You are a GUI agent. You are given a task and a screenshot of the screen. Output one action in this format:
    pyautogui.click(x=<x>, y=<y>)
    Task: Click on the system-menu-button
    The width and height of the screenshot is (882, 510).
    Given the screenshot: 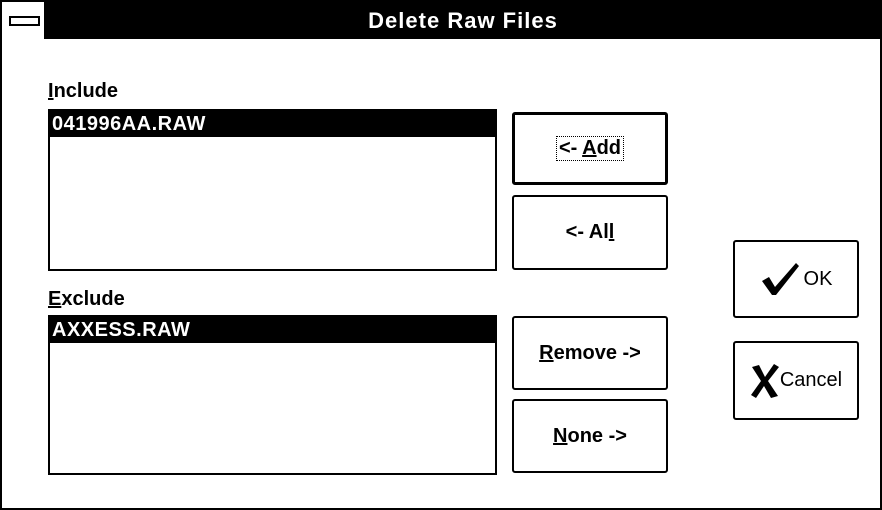 What is the action you would take?
    pyautogui.click(x=24, y=20)
    